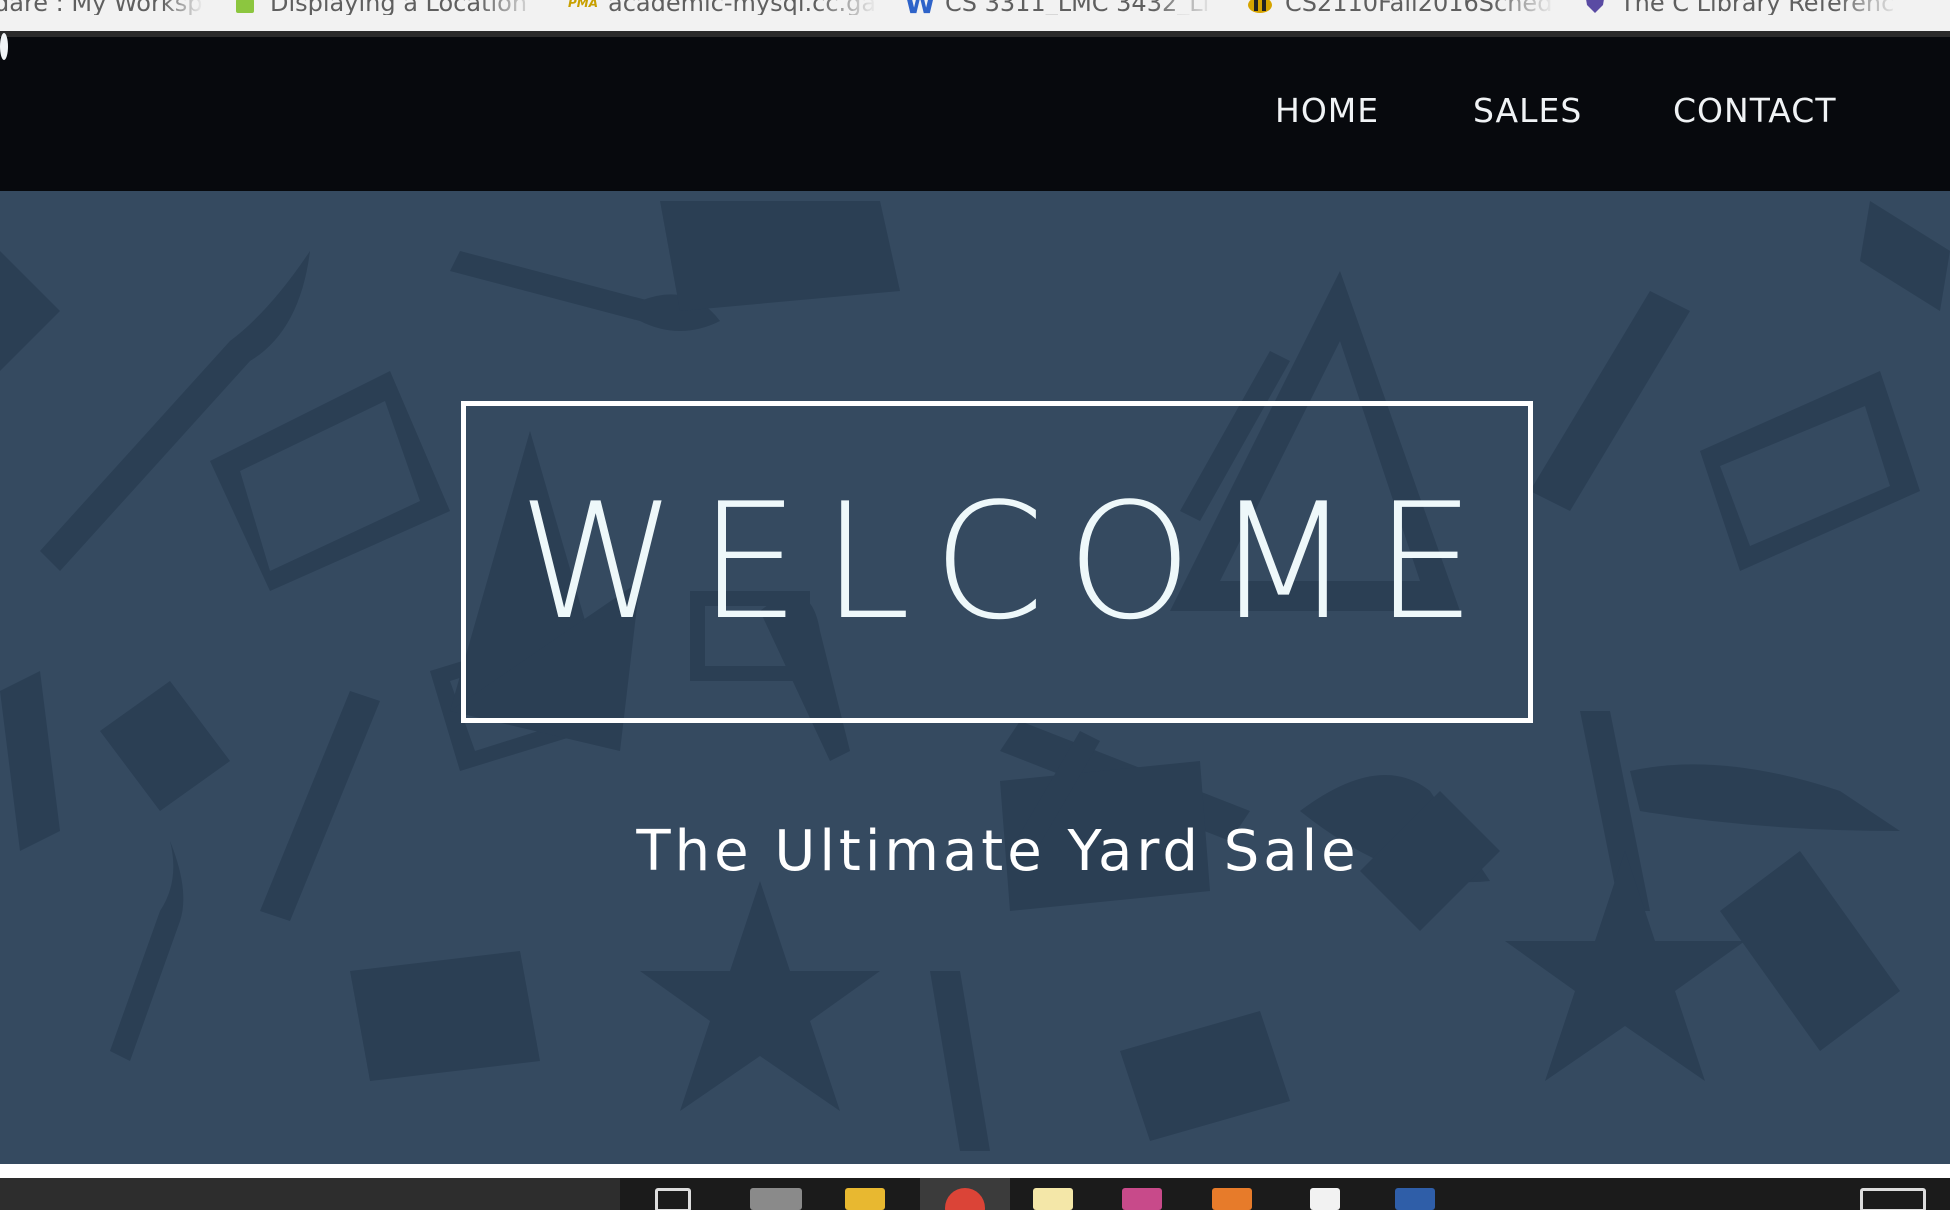 Image resolution: width=1950 pixels, height=1210 pixels. I want to click on folder-icon, so click(865, 1199).